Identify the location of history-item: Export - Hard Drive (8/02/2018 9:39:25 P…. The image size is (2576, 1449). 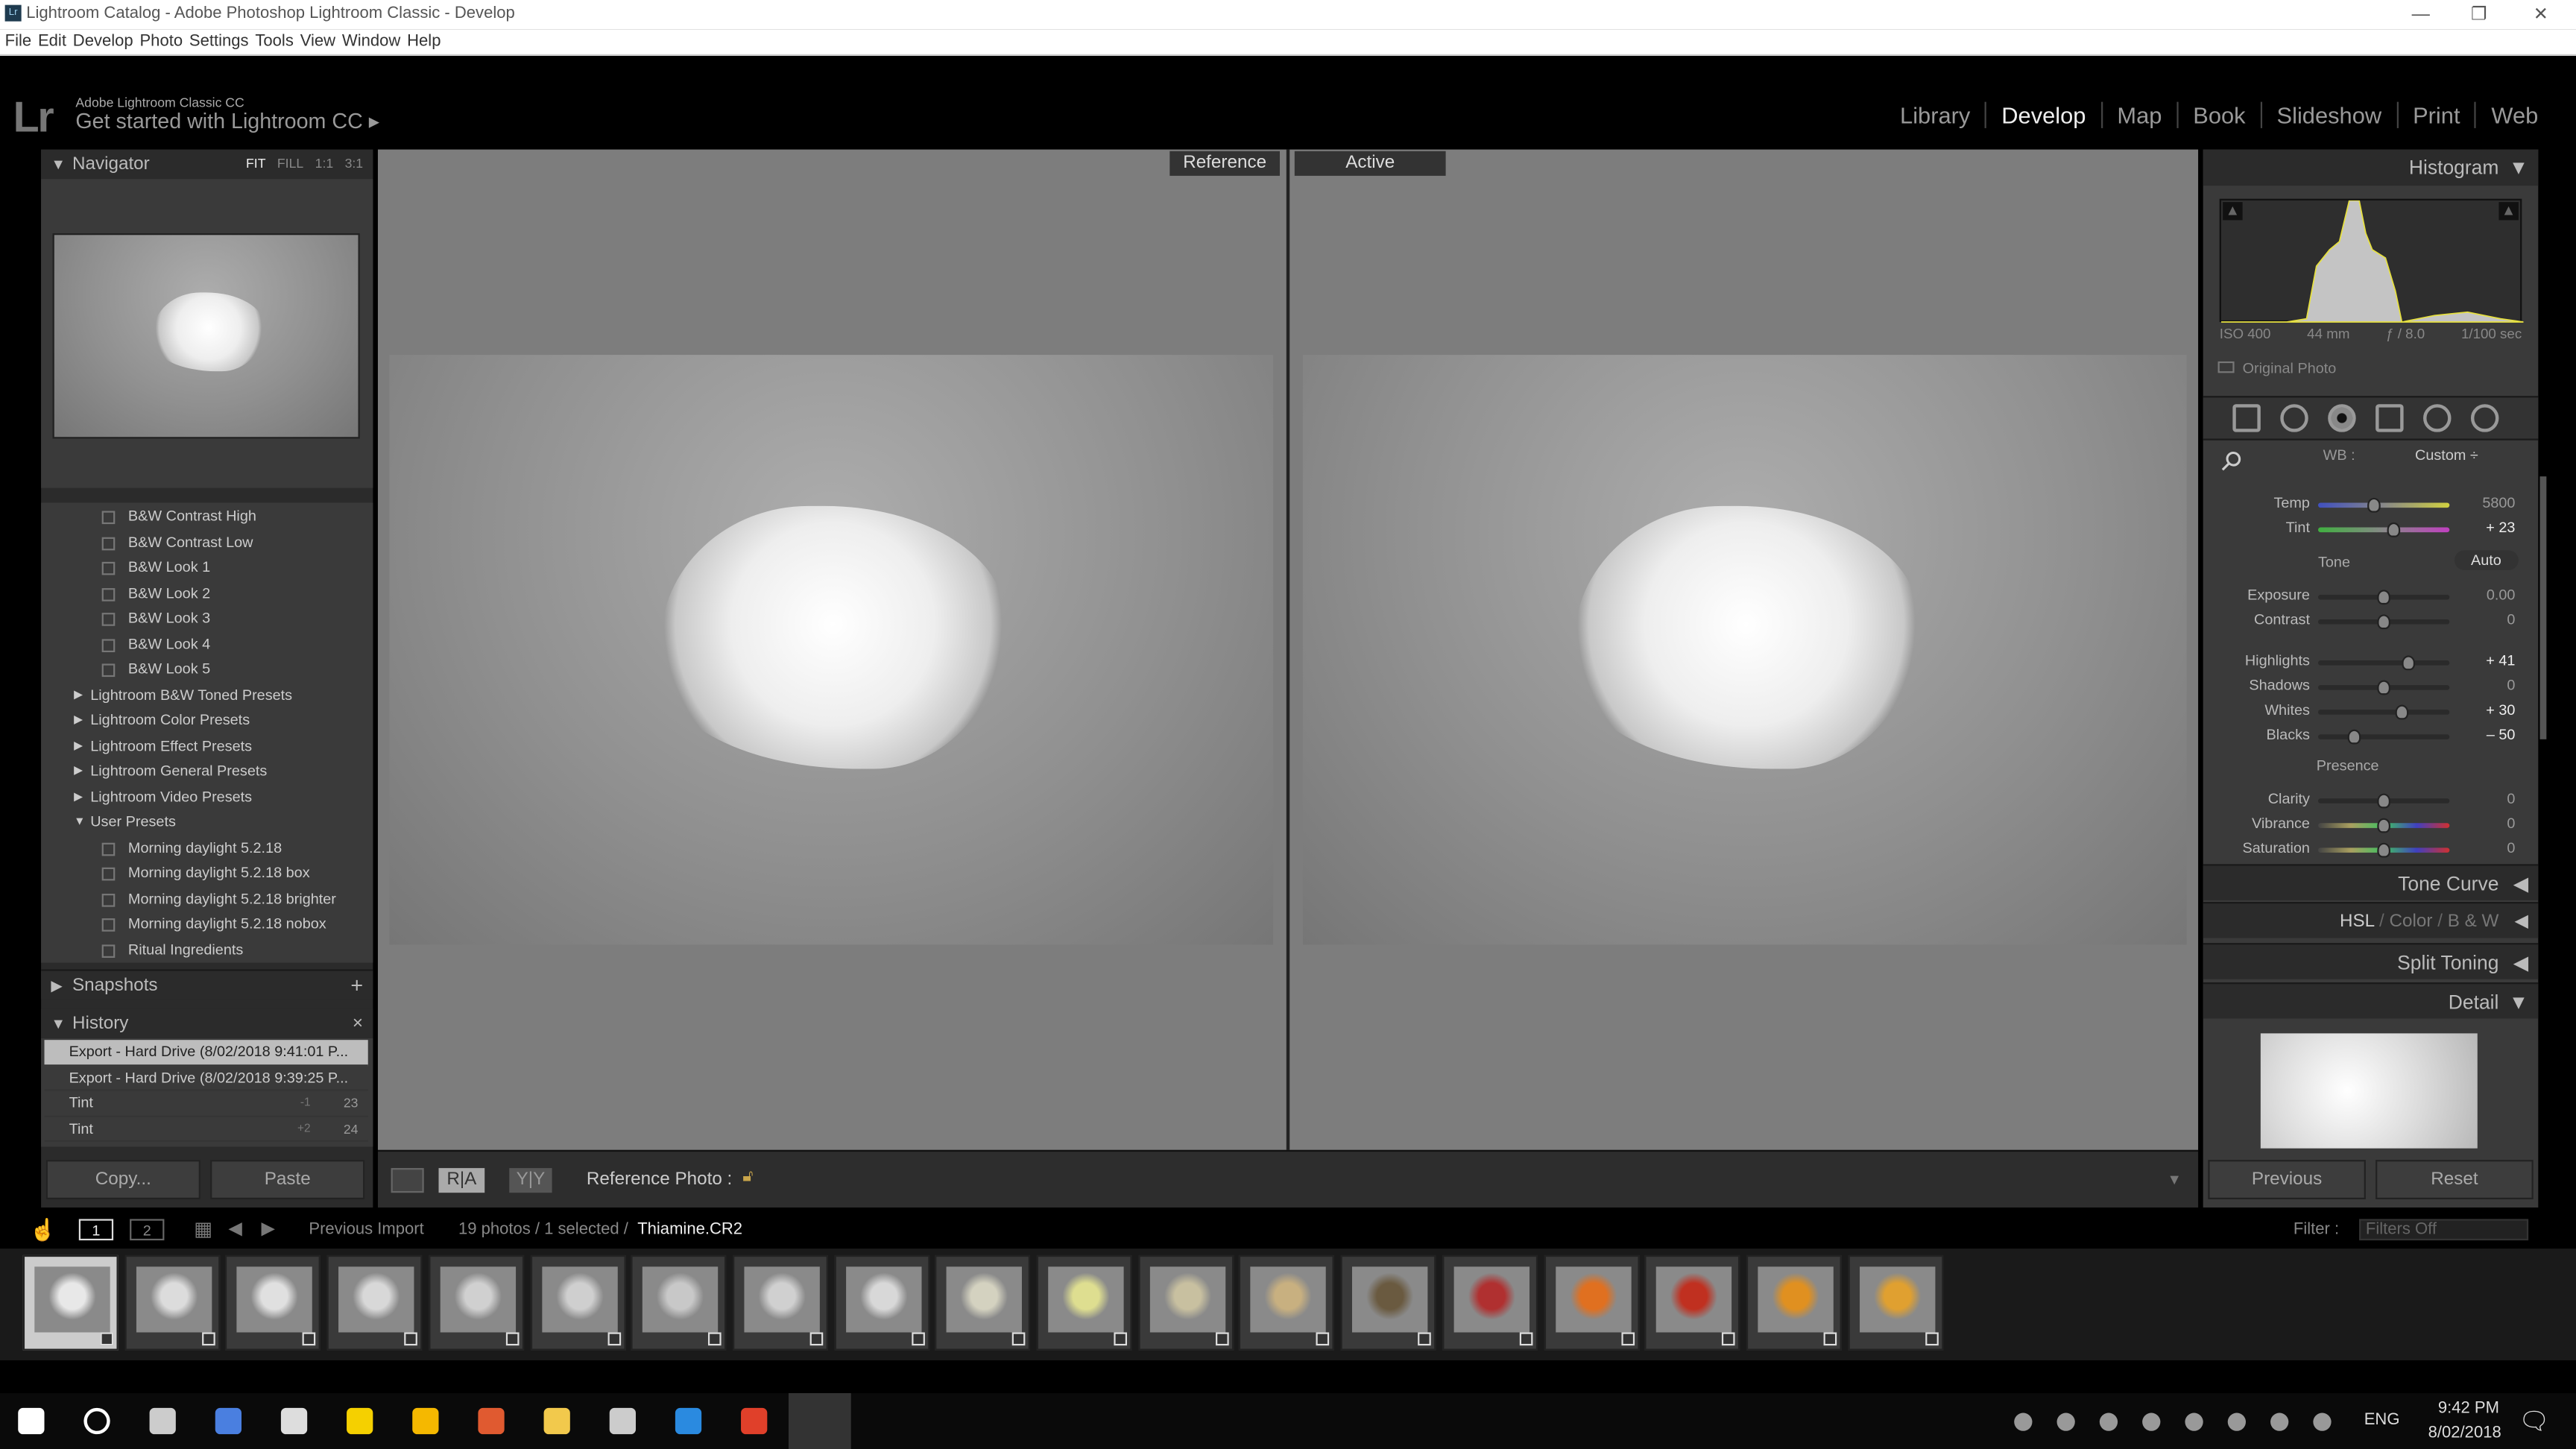
(206, 1078).